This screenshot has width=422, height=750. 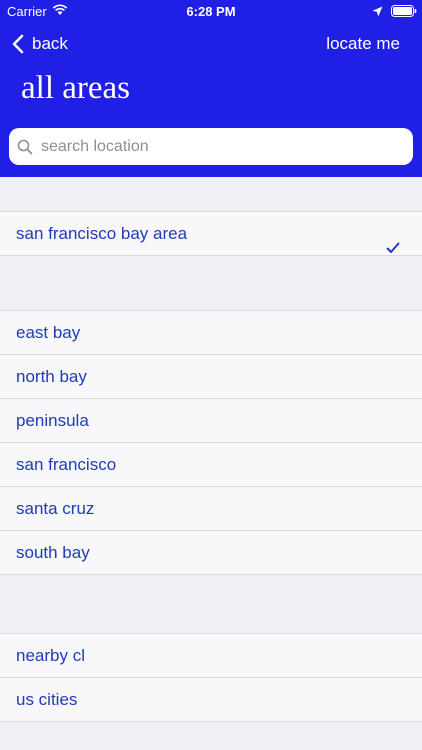 What do you see at coordinates (18, 44) in the screenshot?
I see `chevron-left-icon` at bounding box center [18, 44].